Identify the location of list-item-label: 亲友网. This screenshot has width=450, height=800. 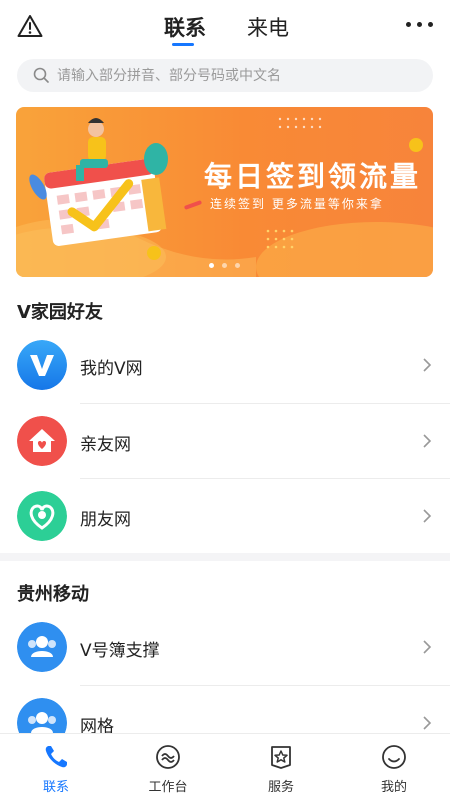
(105, 445).